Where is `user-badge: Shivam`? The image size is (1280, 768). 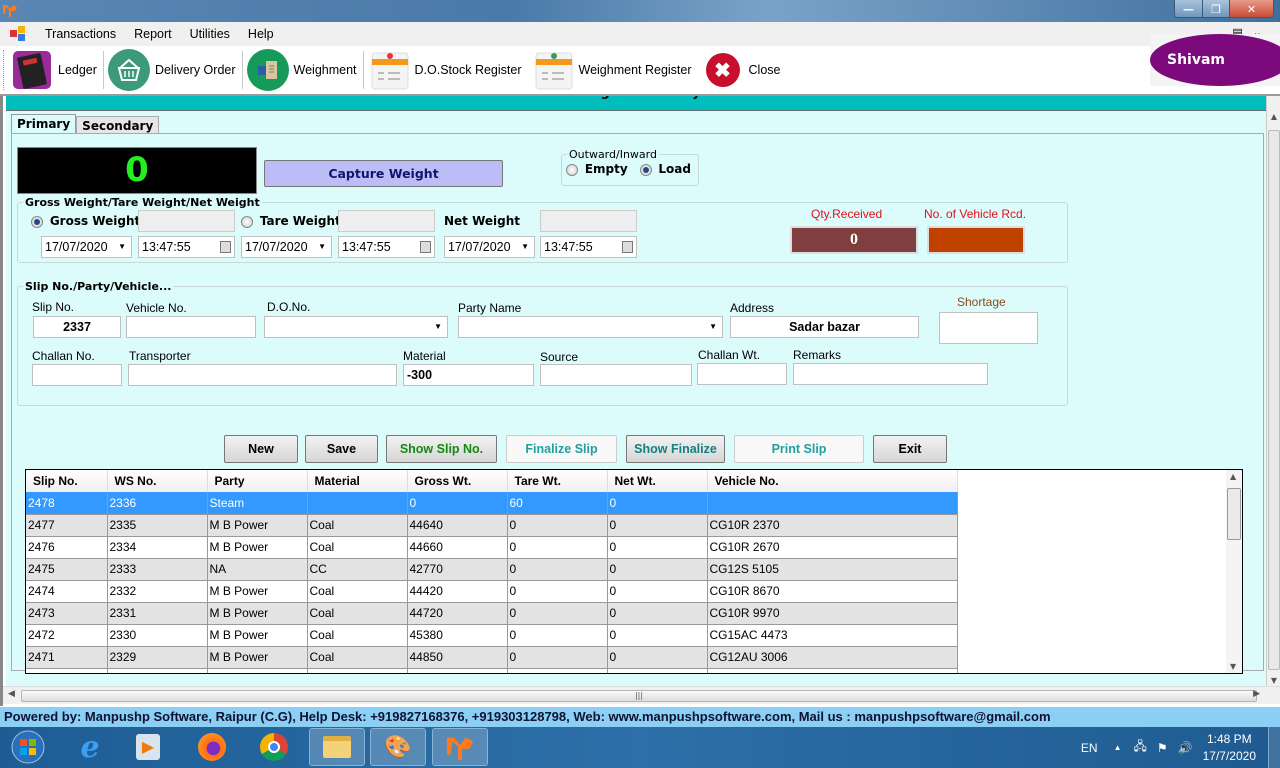 user-badge: Shivam is located at coordinates (1215, 60).